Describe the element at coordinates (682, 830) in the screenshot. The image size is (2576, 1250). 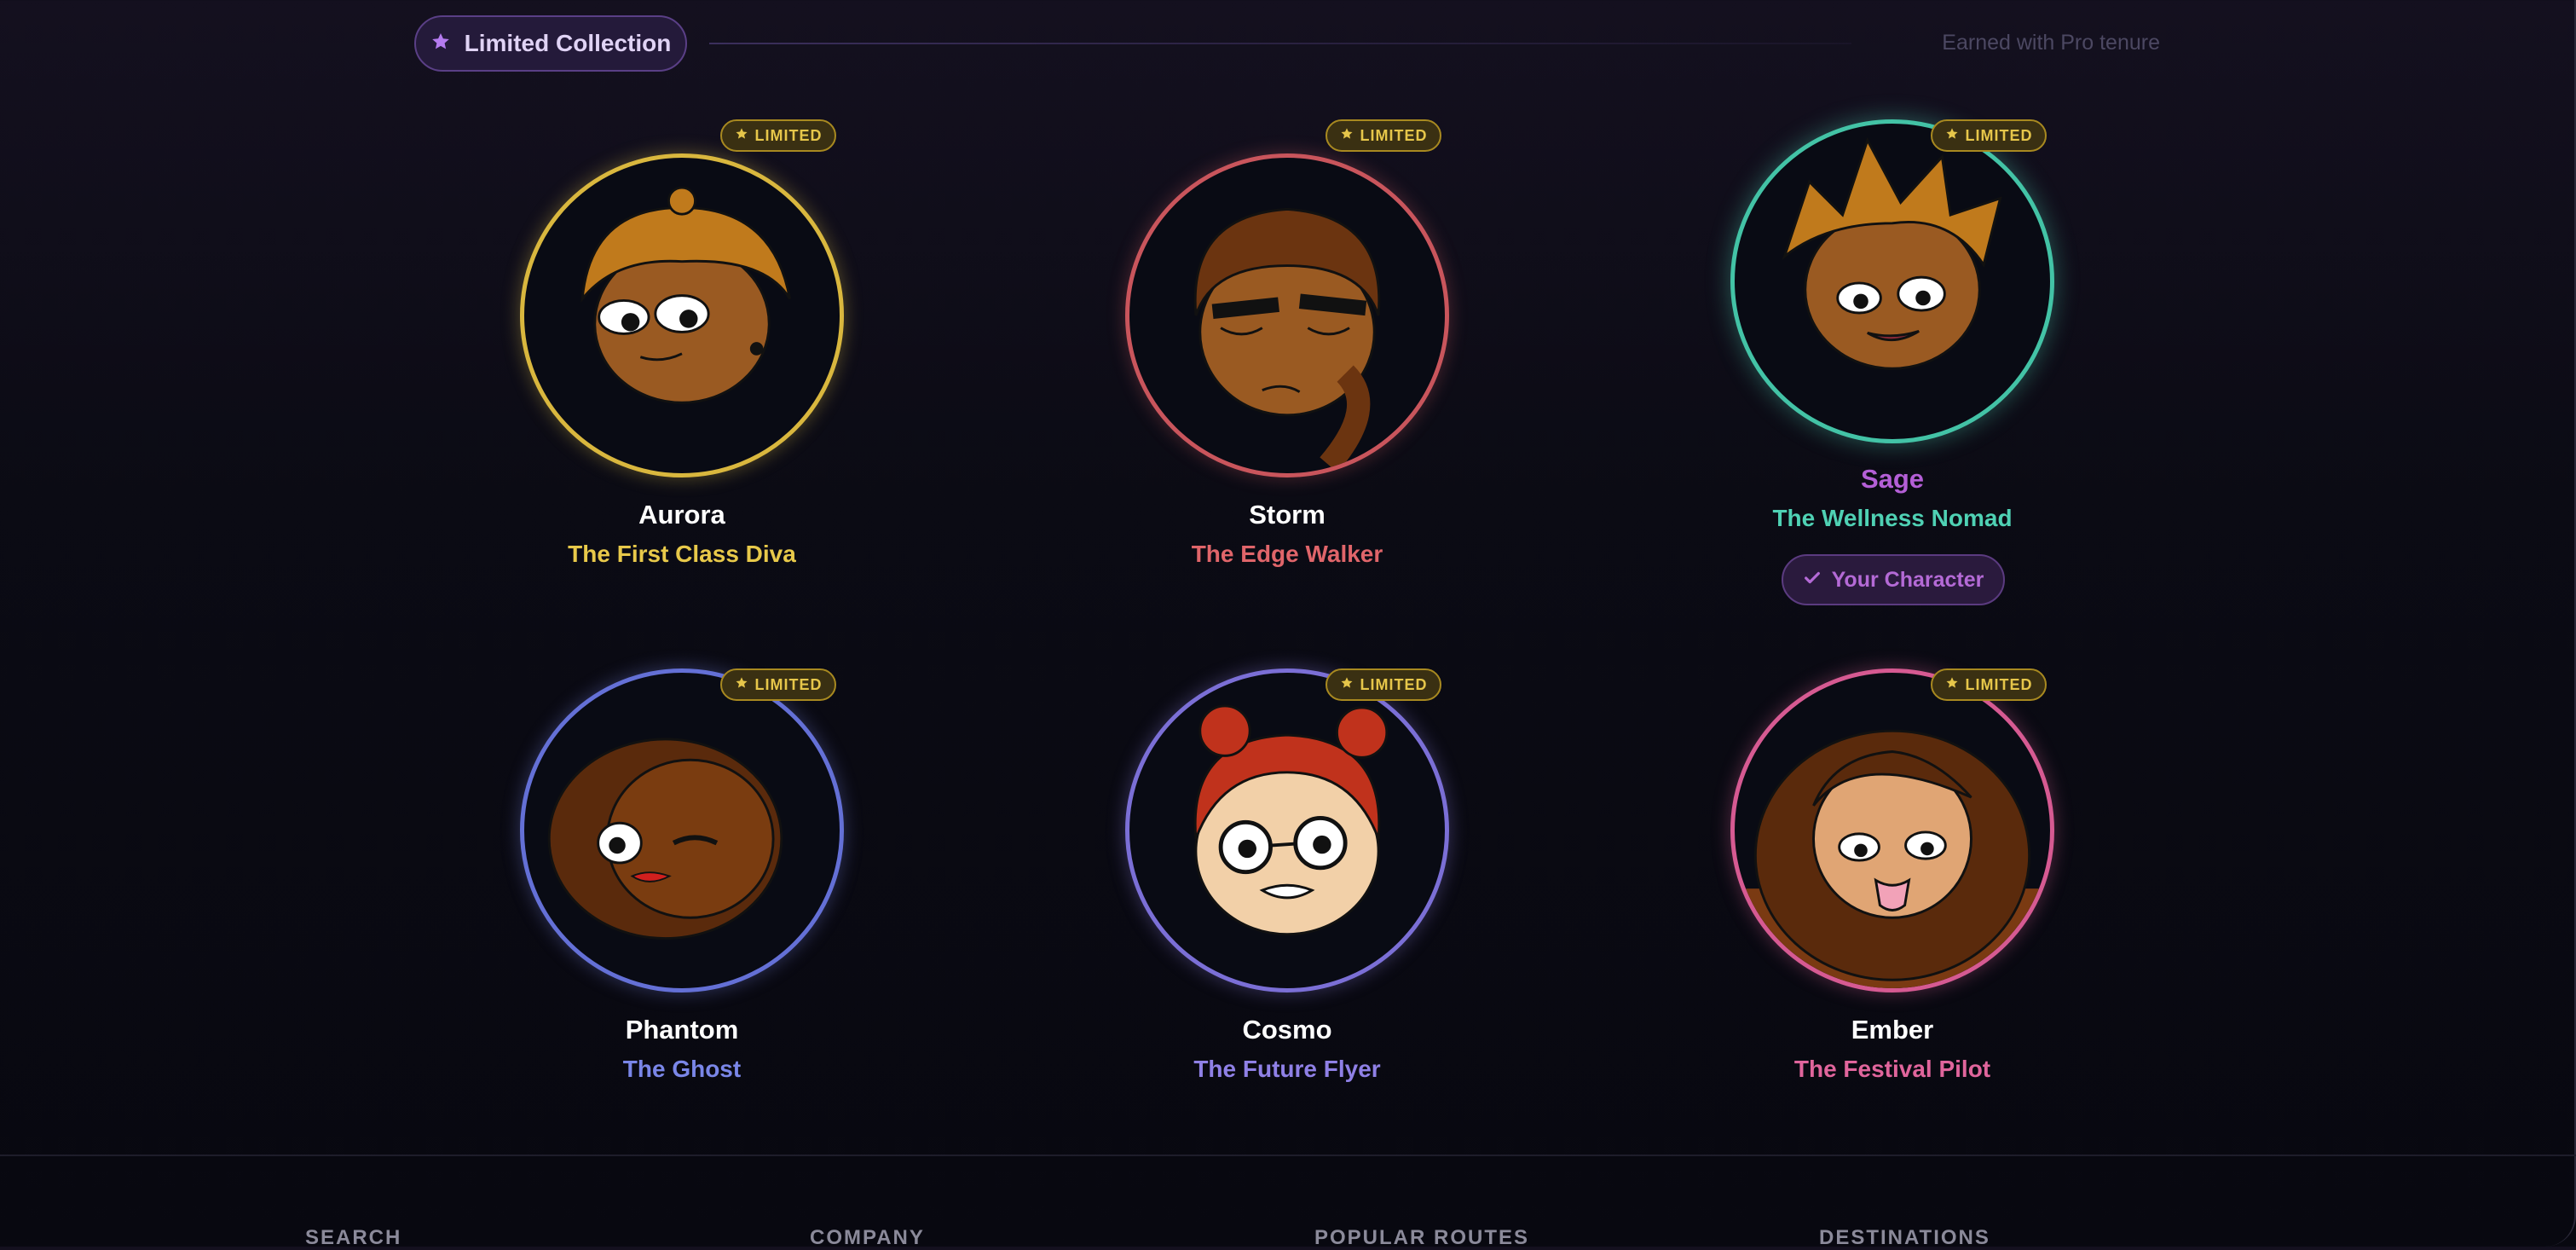
I see `avatar-phantom` at that location.